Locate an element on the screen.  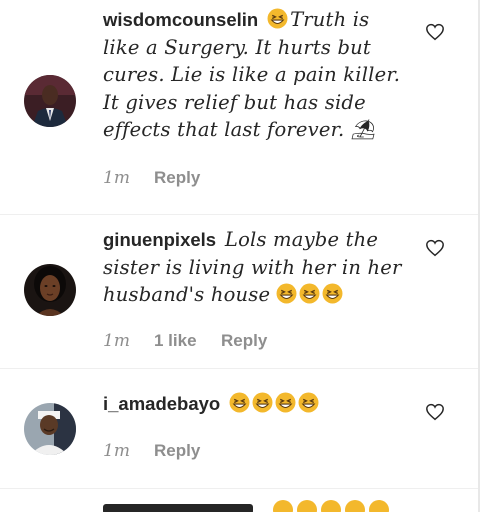
comment-meta: 1m 1 like Reply is located at coordinates (185, 341).